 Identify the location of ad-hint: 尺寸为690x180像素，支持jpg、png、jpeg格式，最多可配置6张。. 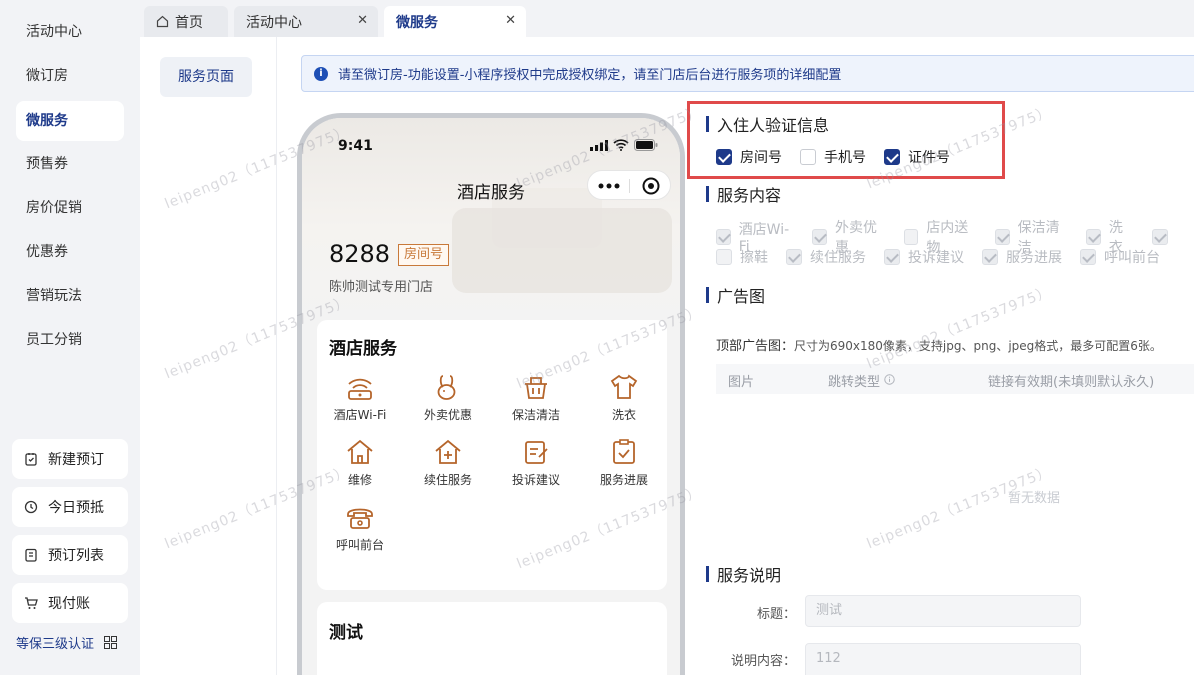
(978, 346).